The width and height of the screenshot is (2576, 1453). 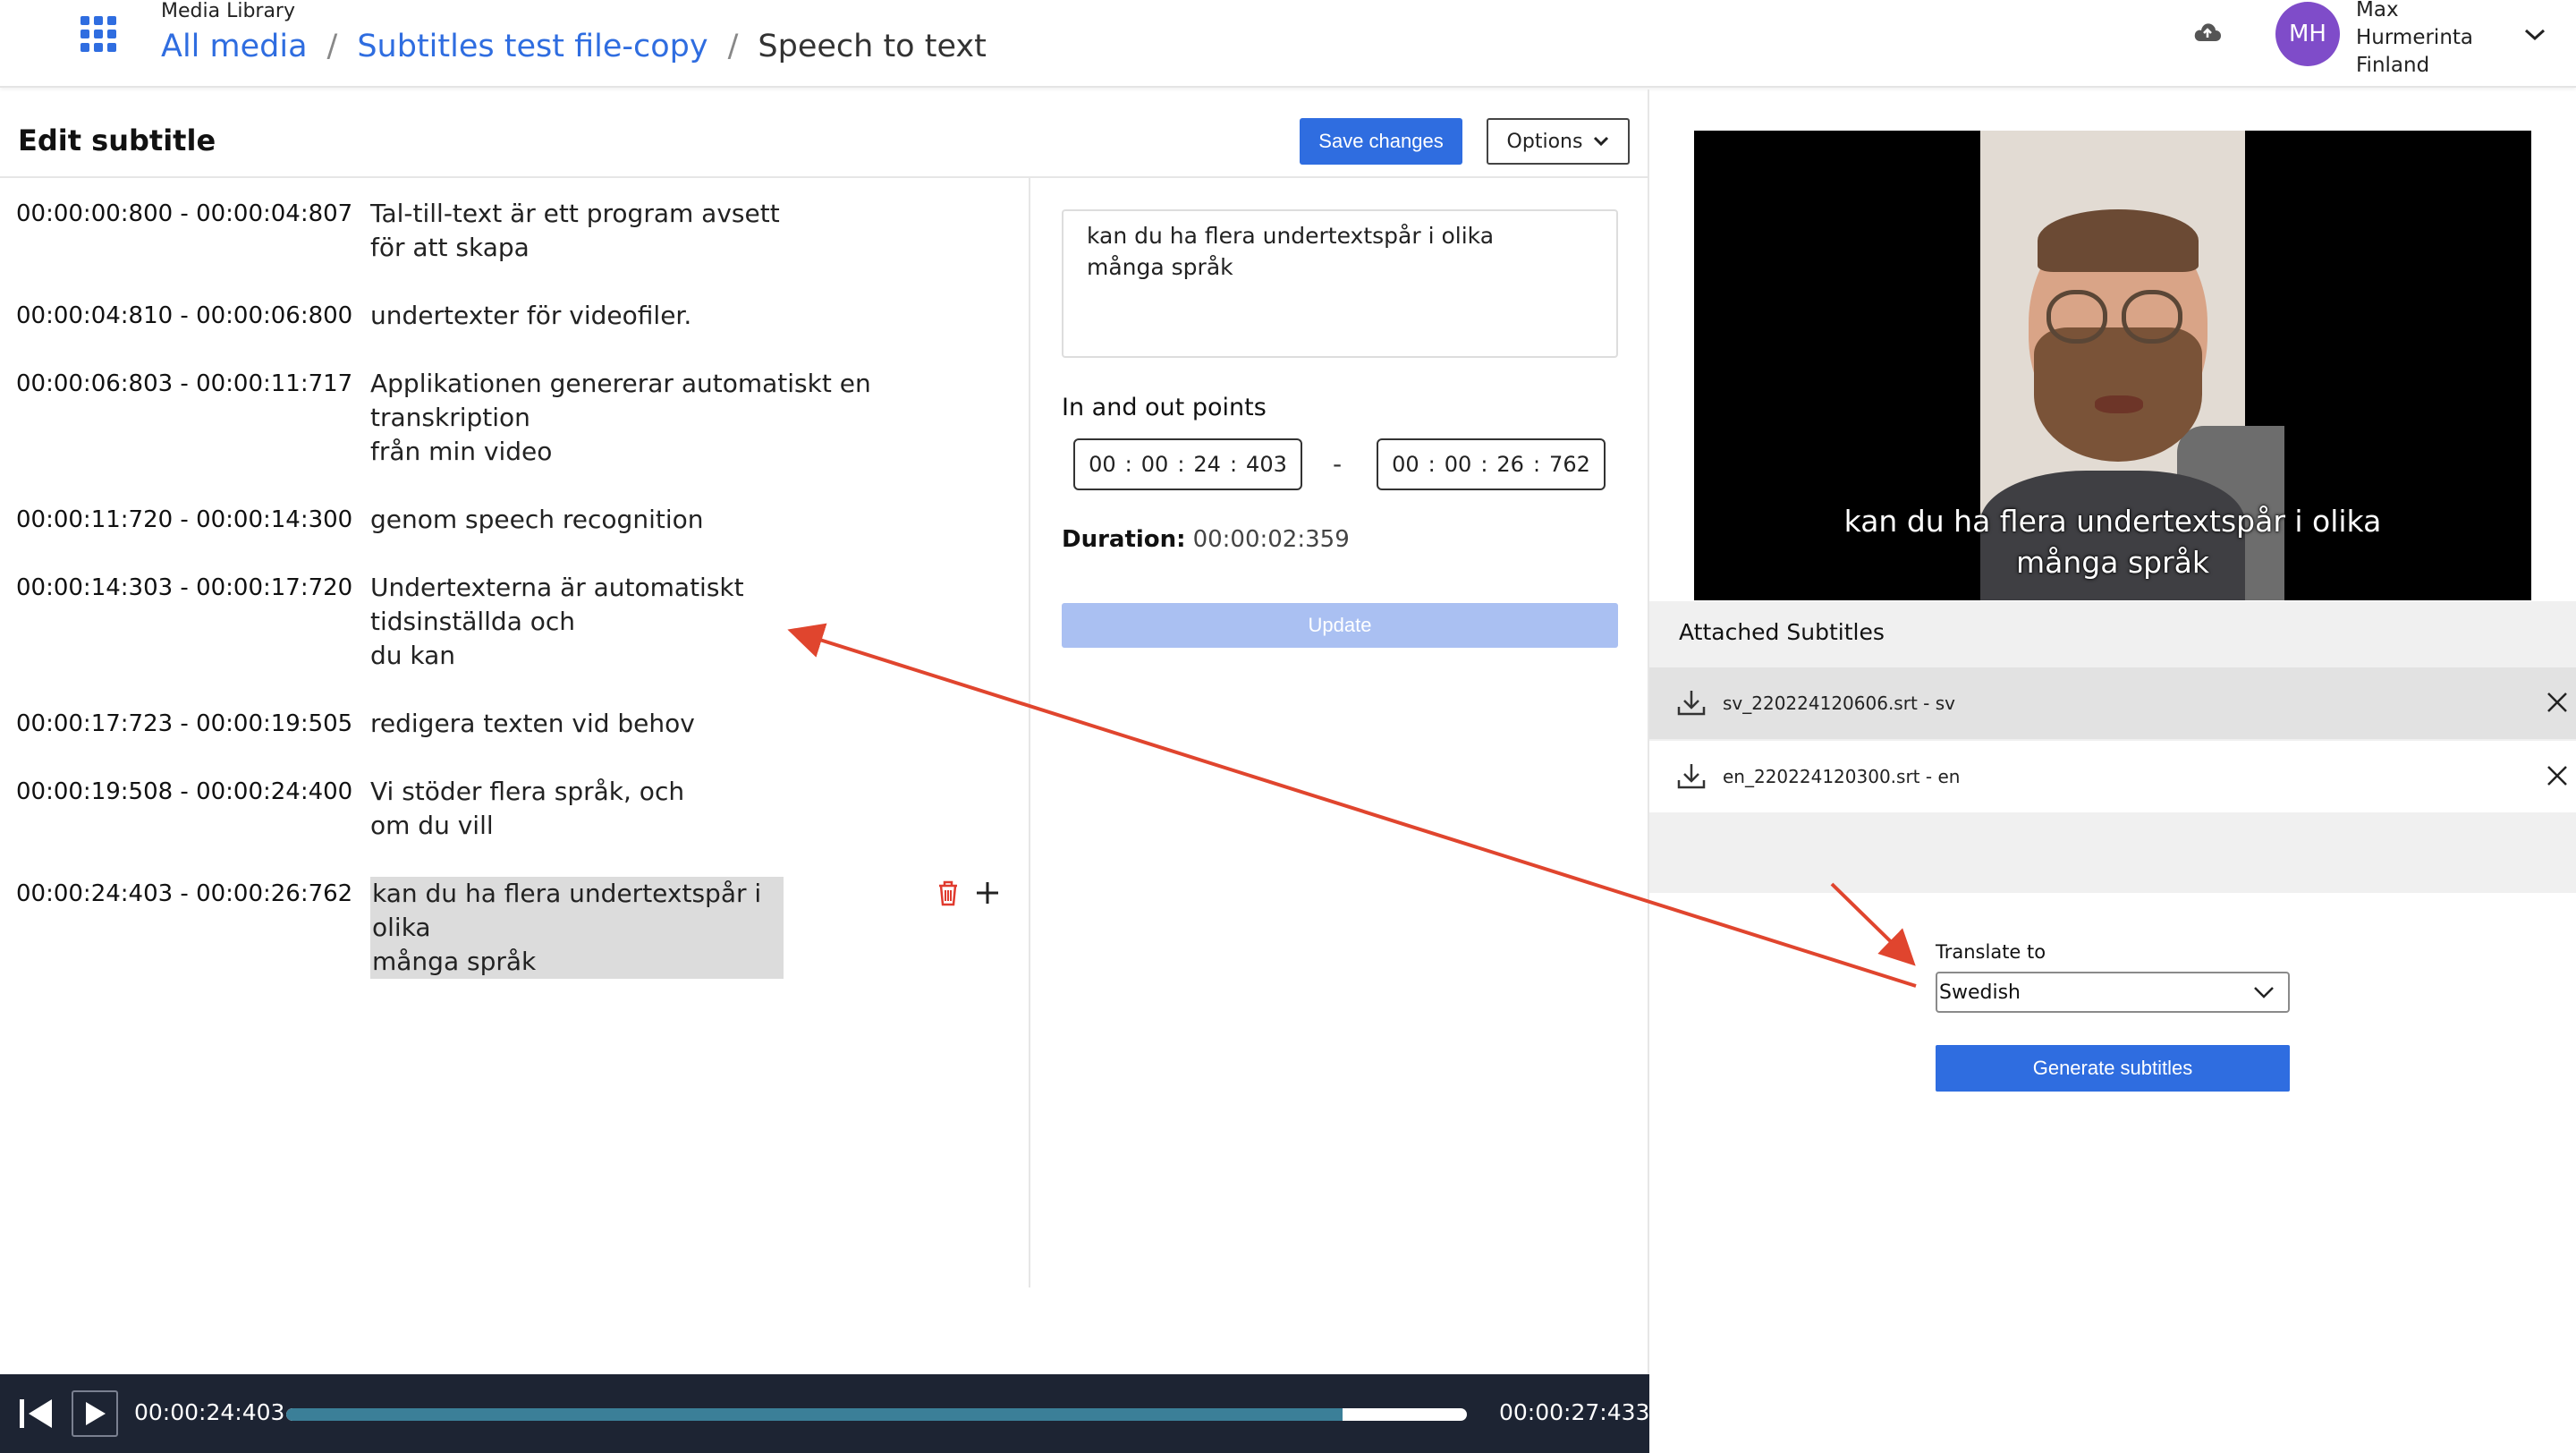 What do you see at coordinates (1102, 464) in the screenshot?
I see `in-hours: 00` at bounding box center [1102, 464].